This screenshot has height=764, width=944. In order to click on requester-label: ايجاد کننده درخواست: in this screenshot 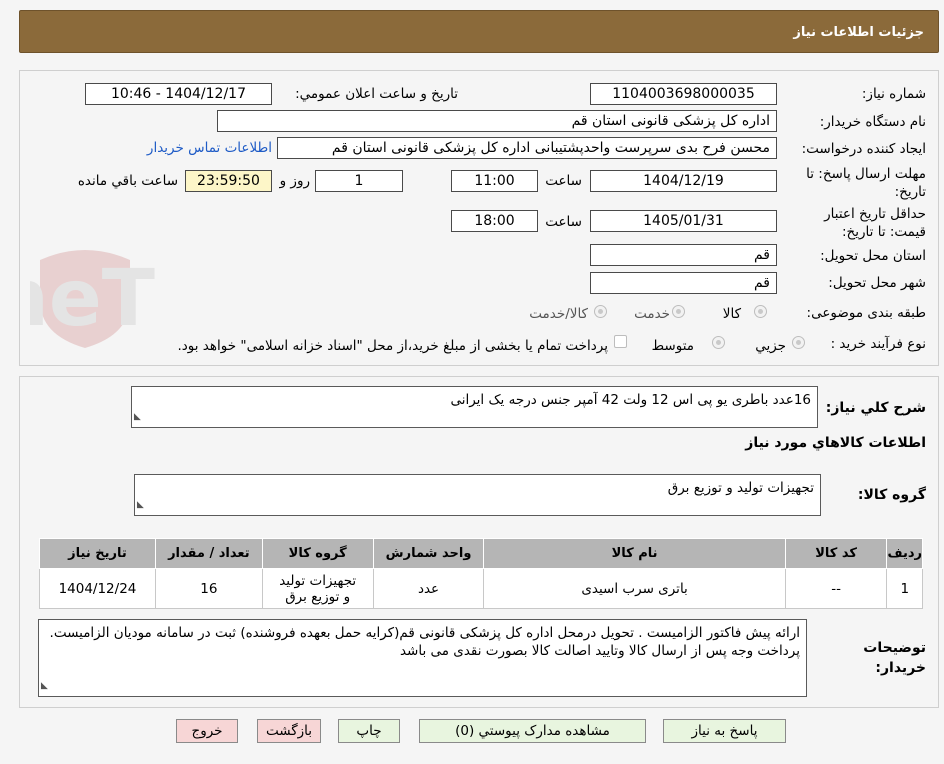, I will do `click(863, 149)`.